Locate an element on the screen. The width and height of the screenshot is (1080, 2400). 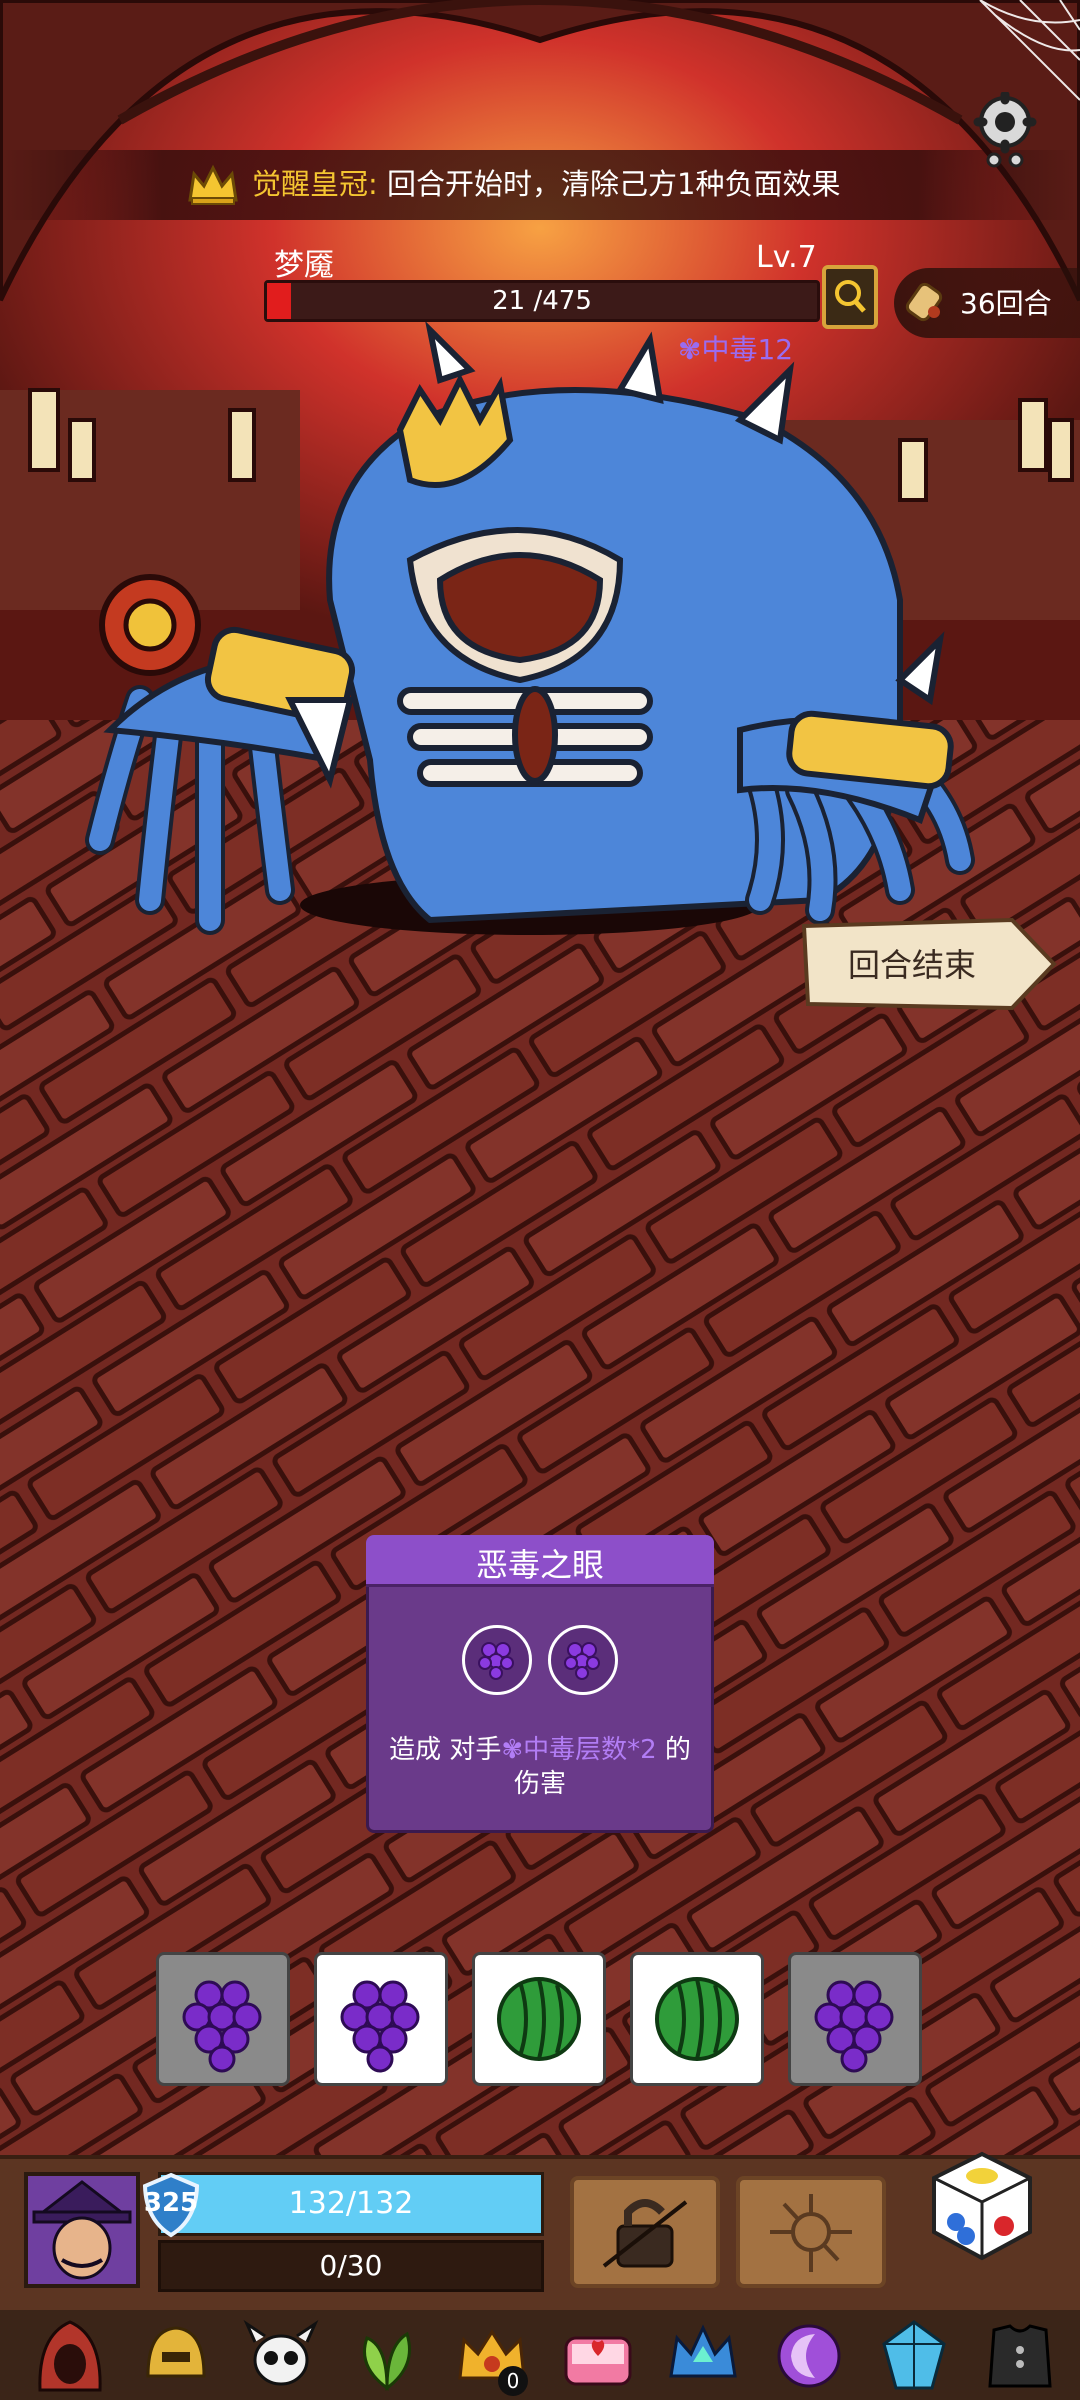
boss-name: 梦魇 is located at coordinates (304, 265).